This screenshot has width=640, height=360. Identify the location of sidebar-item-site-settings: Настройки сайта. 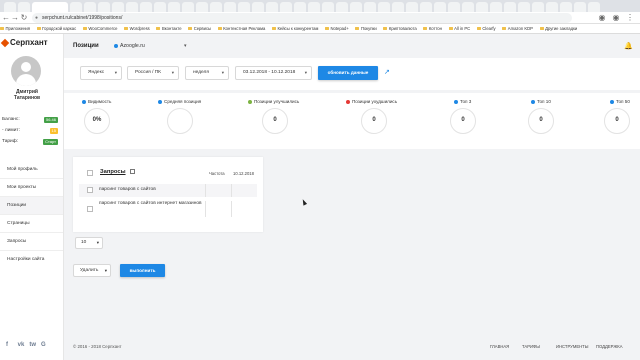
(31, 260).